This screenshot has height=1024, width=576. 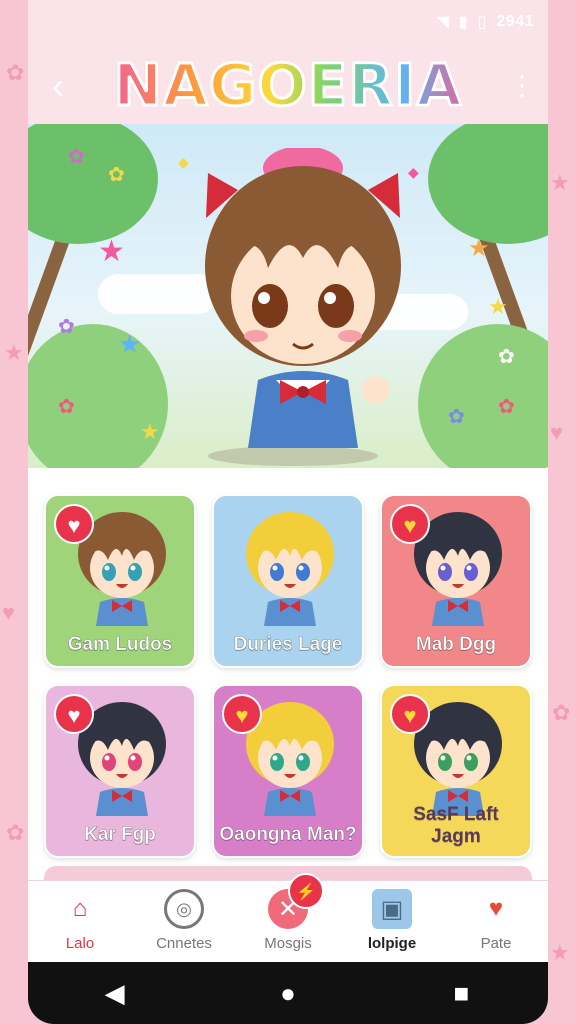 I want to click on nav-home-button: ●, so click(x=288, y=993).